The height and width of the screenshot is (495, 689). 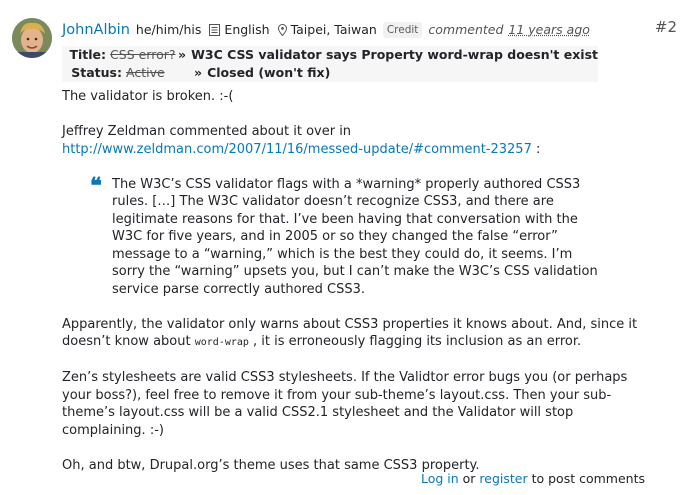 I want to click on commented-label: commented, so click(x=466, y=29).